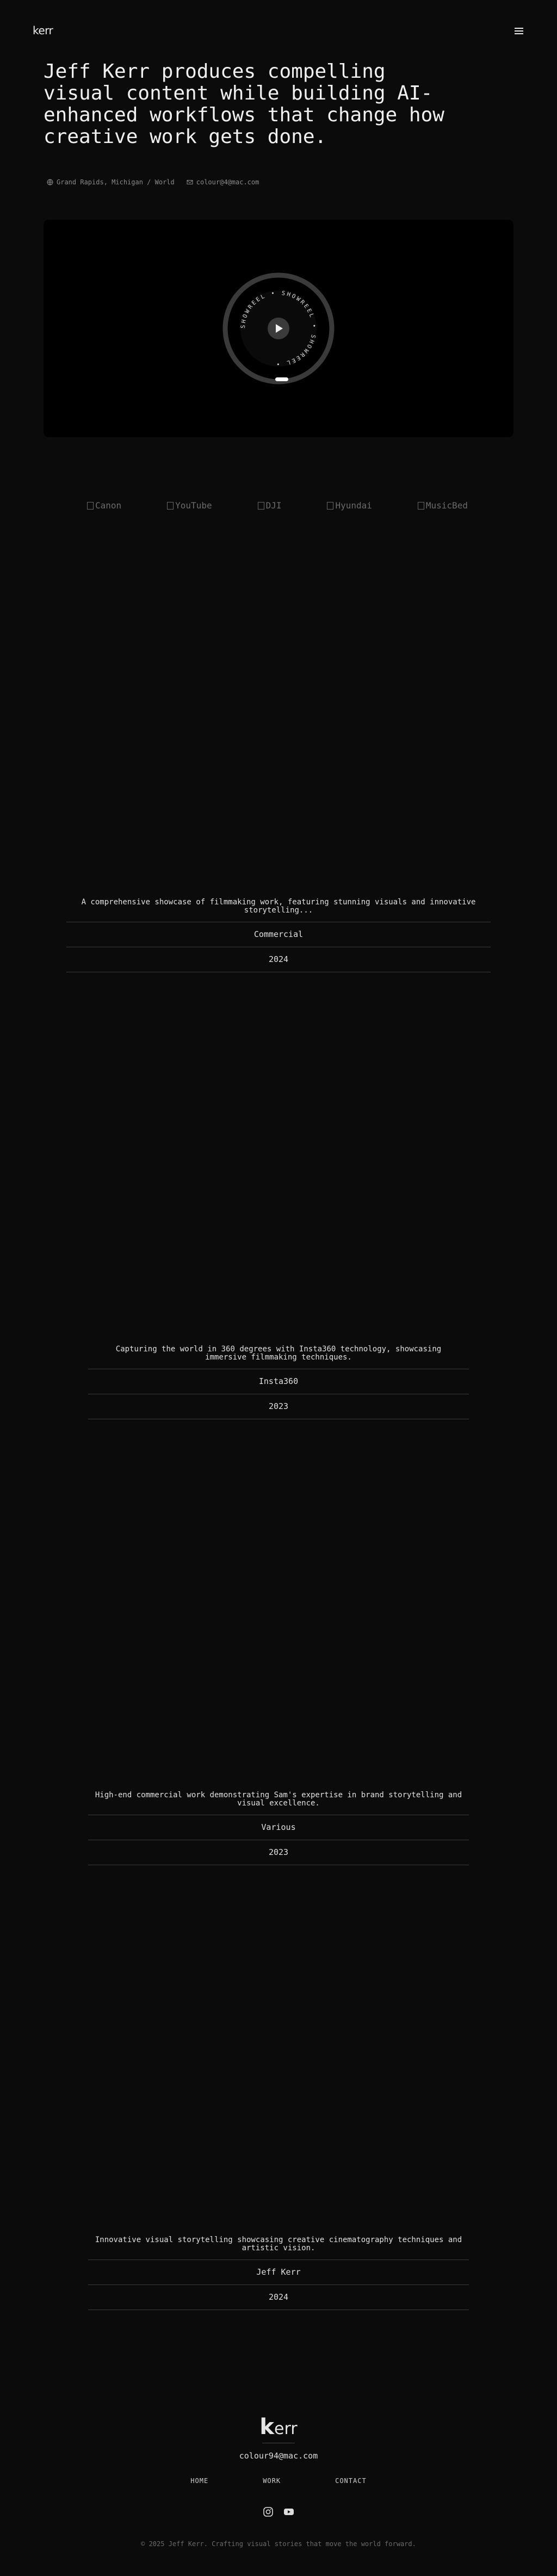  I want to click on location-text: Grand Rapids, Michigan / World, so click(116, 182).